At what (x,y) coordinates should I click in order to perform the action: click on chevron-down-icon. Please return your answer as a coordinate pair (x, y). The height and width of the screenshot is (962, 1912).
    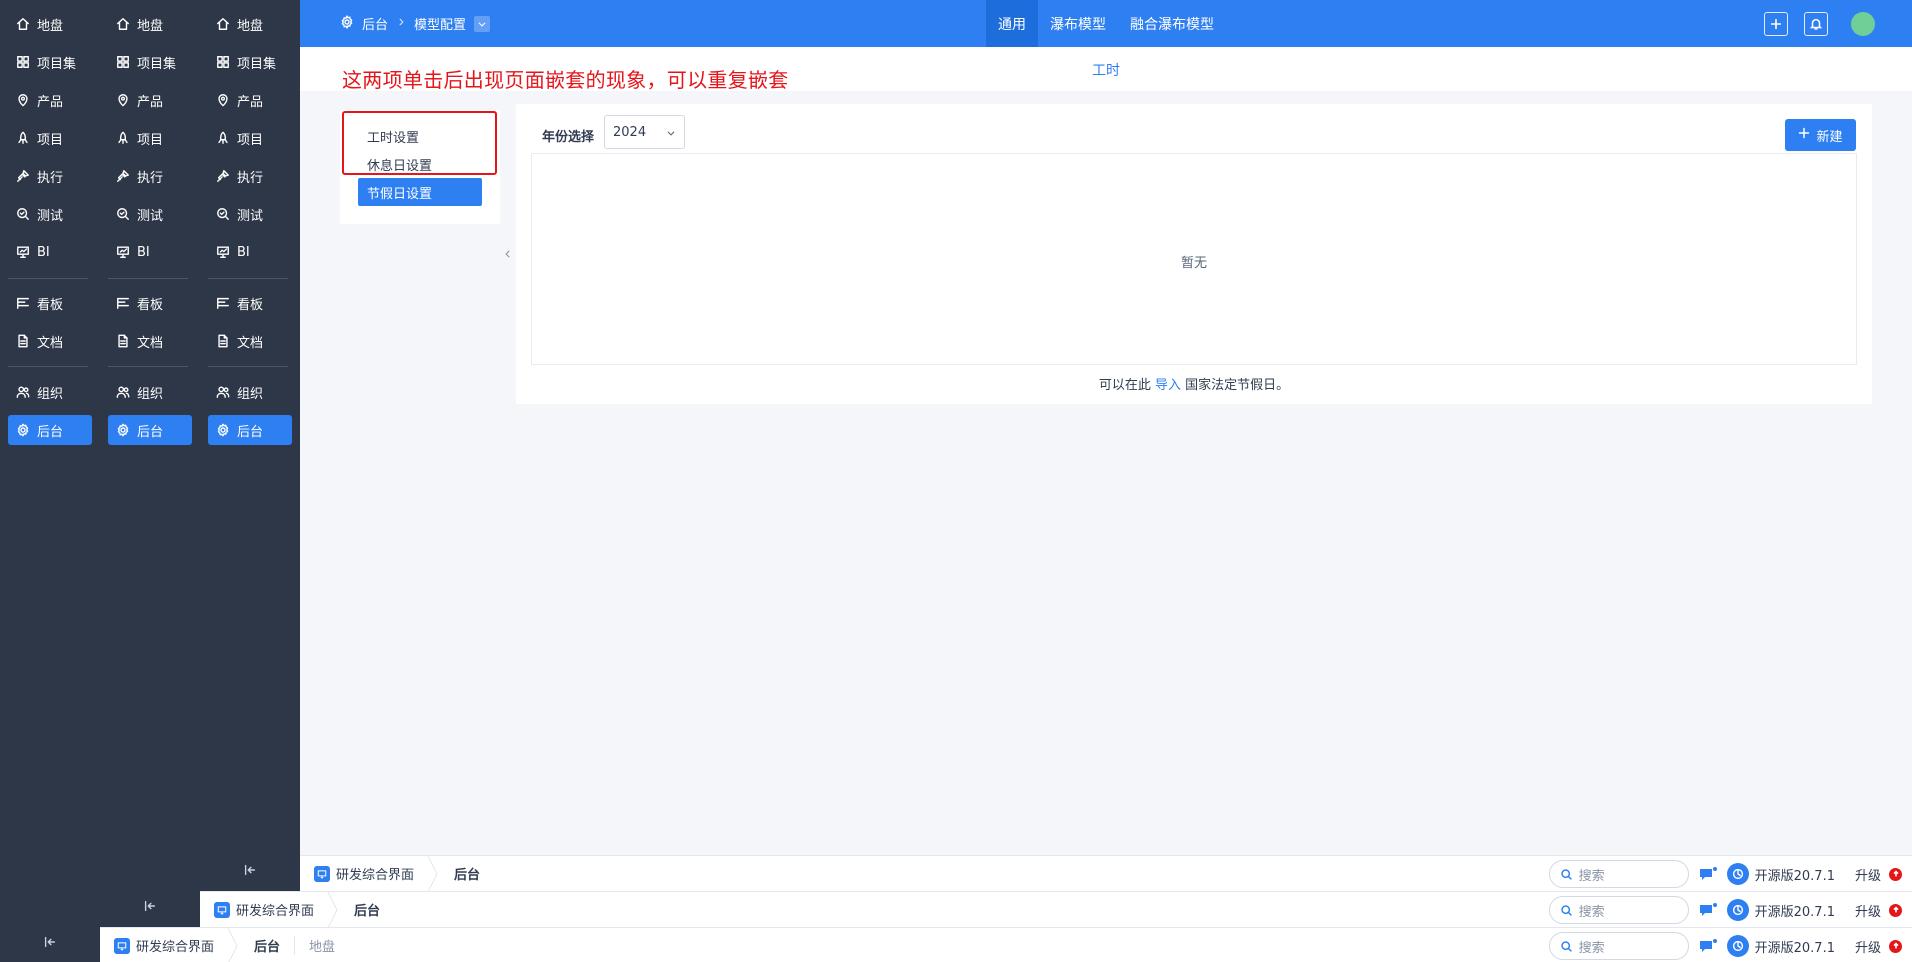
    Looking at the image, I should click on (482, 23).